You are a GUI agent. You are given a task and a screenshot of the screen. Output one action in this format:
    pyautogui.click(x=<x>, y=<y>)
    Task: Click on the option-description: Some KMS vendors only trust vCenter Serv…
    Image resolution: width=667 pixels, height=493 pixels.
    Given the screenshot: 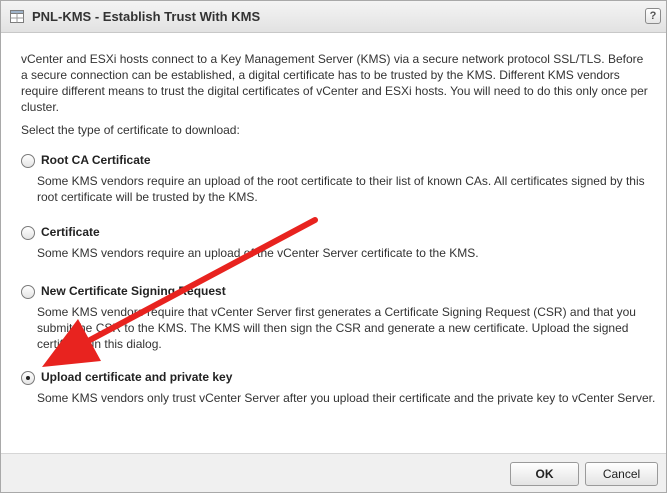 What is the action you would take?
    pyautogui.click(x=346, y=398)
    